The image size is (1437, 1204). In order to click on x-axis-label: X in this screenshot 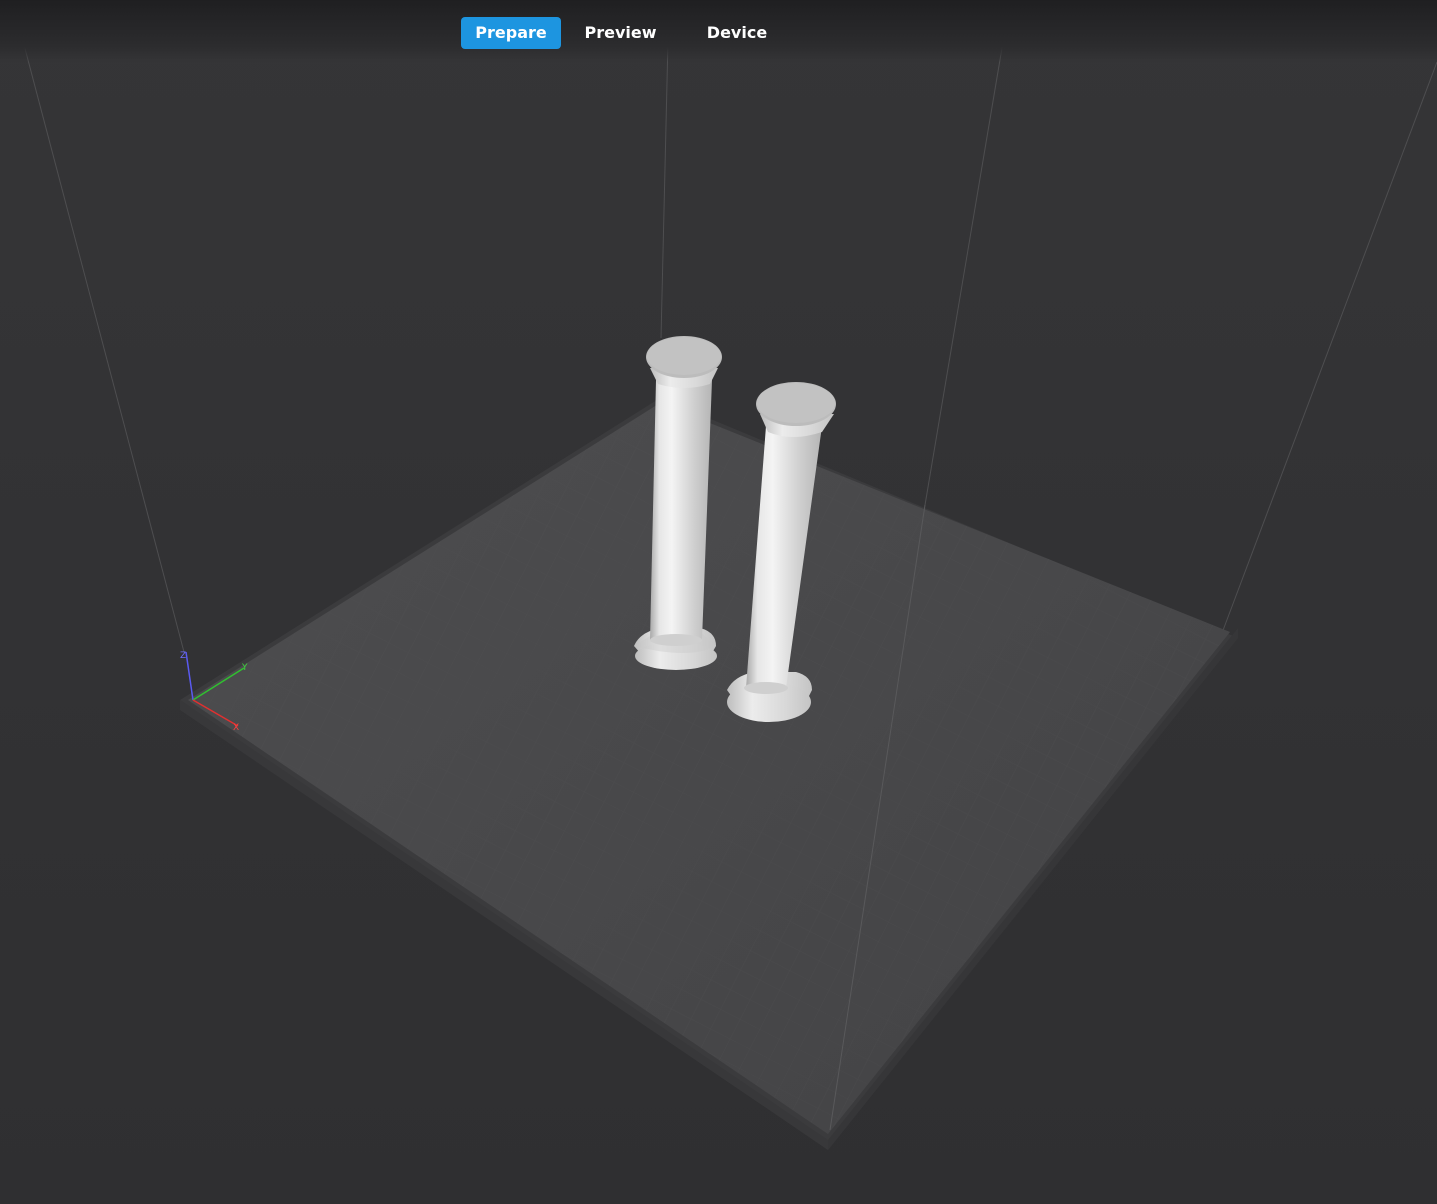, I will do `click(236, 728)`.